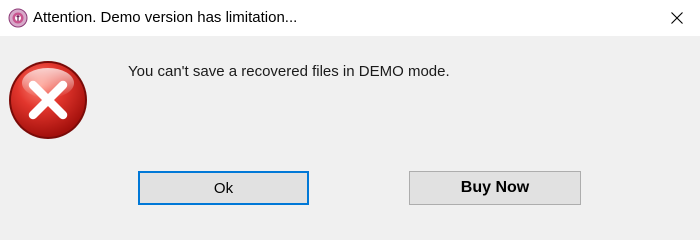 The height and width of the screenshot is (240, 700). Describe the element at coordinates (223, 188) in the screenshot. I see `ok-button: Ok` at that location.